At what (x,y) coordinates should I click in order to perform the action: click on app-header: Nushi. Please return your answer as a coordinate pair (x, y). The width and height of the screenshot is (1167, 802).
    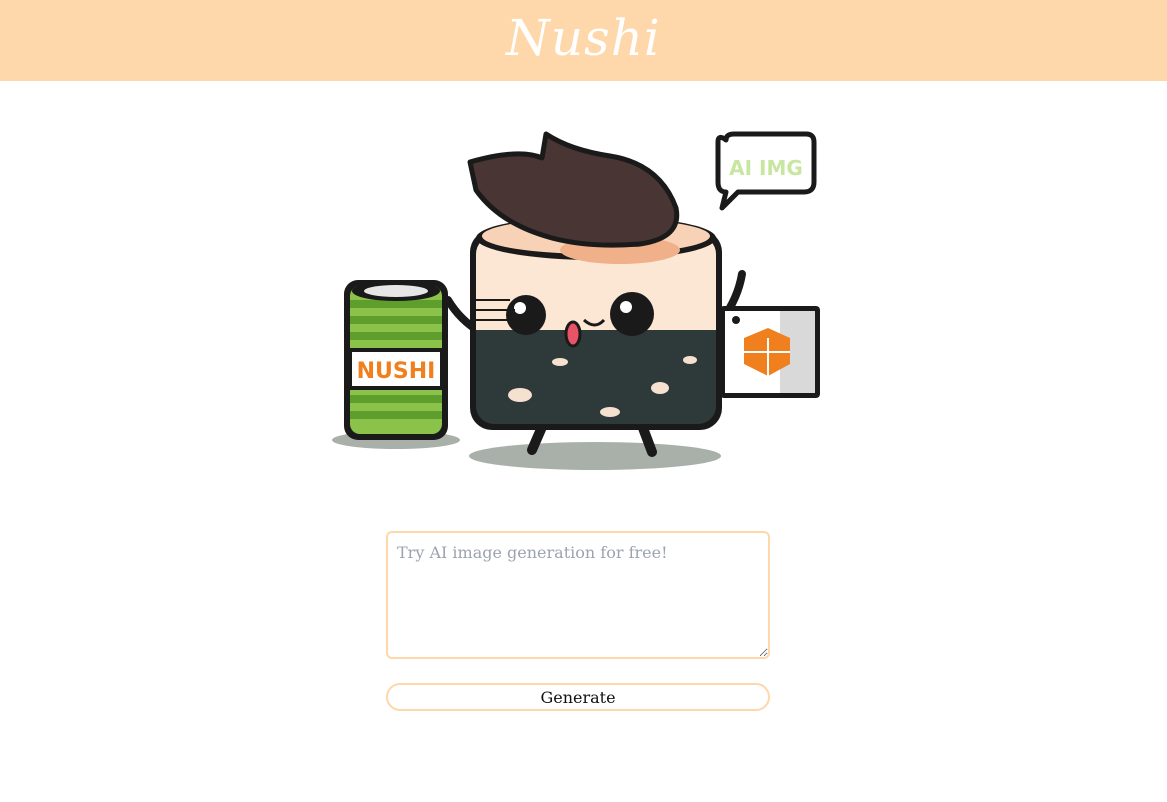
    Looking at the image, I should click on (583, 40).